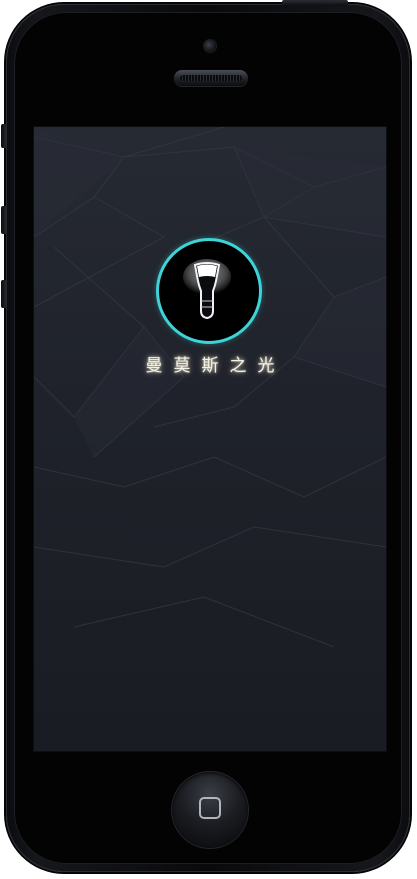 This screenshot has width=417, height=879. I want to click on home-button-square-icon, so click(210, 808).